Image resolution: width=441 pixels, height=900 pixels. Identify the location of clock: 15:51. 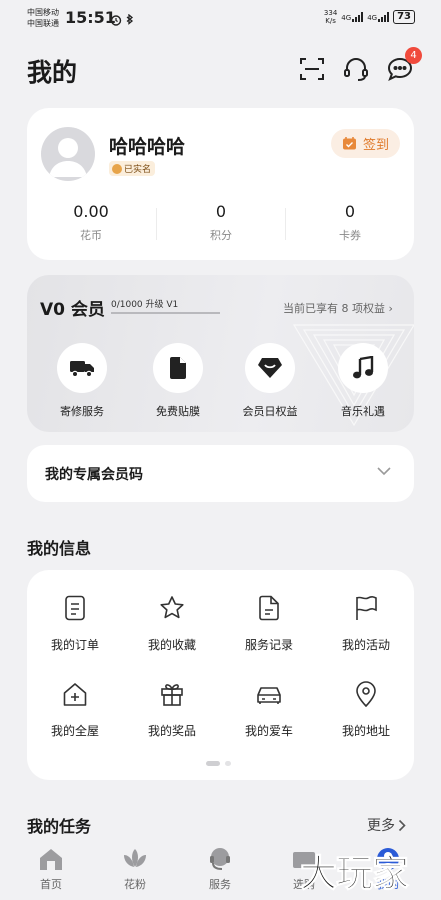
(90, 17).